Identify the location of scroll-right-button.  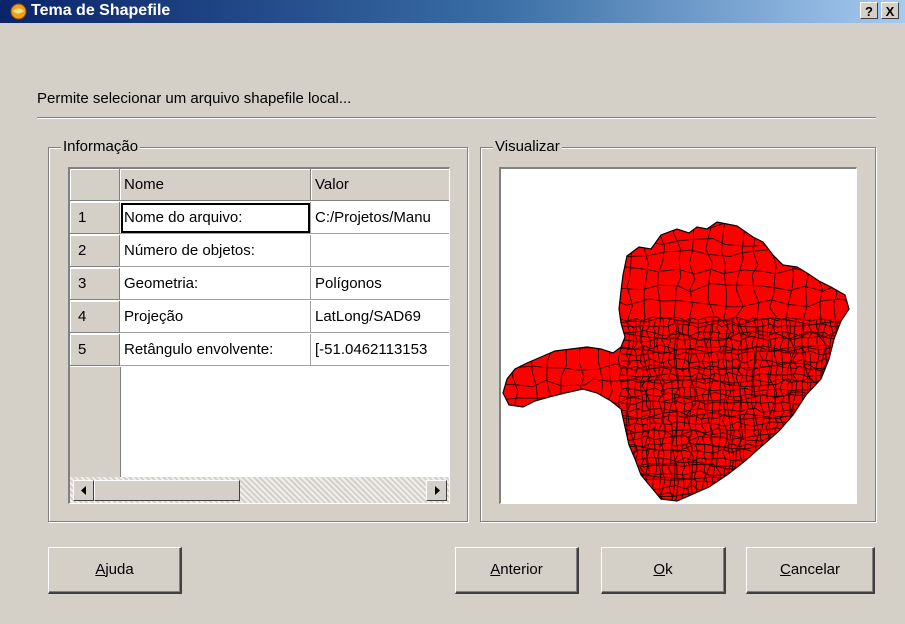
(436, 490).